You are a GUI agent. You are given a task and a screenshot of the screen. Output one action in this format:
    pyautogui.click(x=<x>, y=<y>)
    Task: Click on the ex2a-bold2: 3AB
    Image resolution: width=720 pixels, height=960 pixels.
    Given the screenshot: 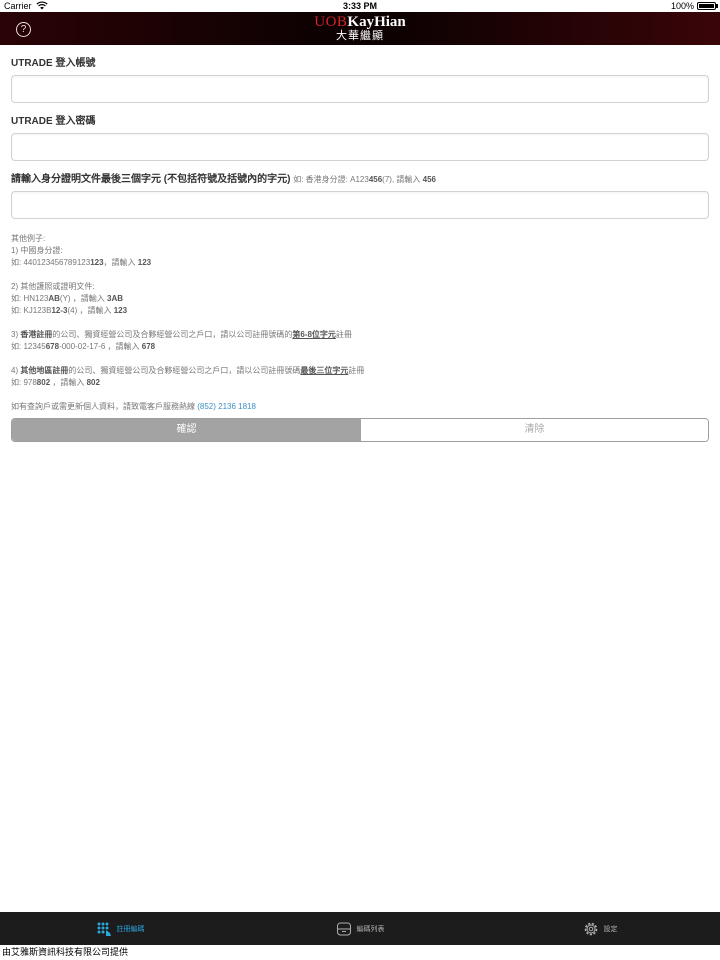 What is the action you would take?
    pyautogui.click(x=115, y=298)
    